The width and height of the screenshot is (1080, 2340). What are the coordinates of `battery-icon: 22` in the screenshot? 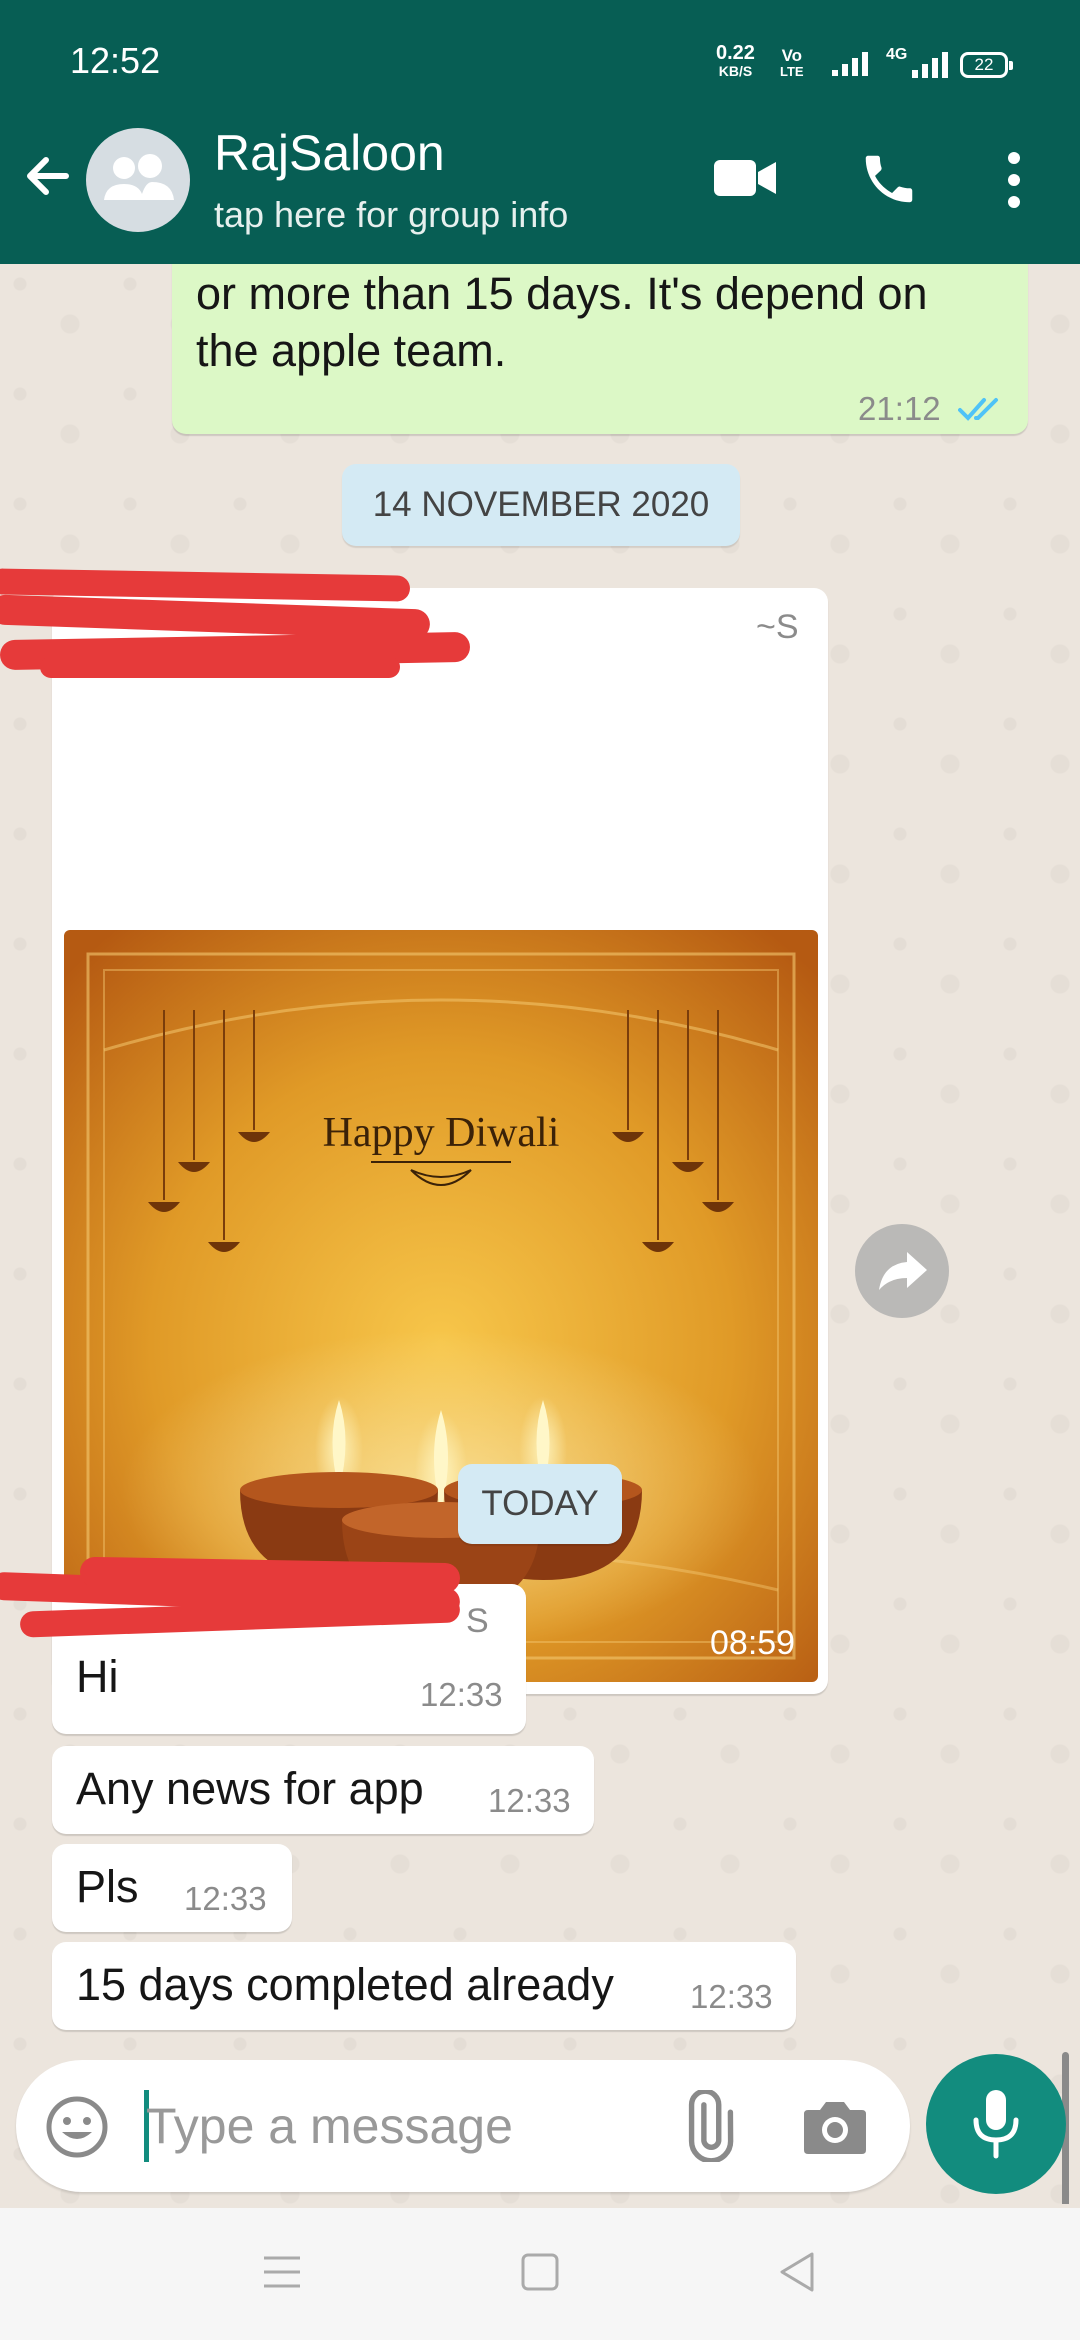 It's located at (986, 65).